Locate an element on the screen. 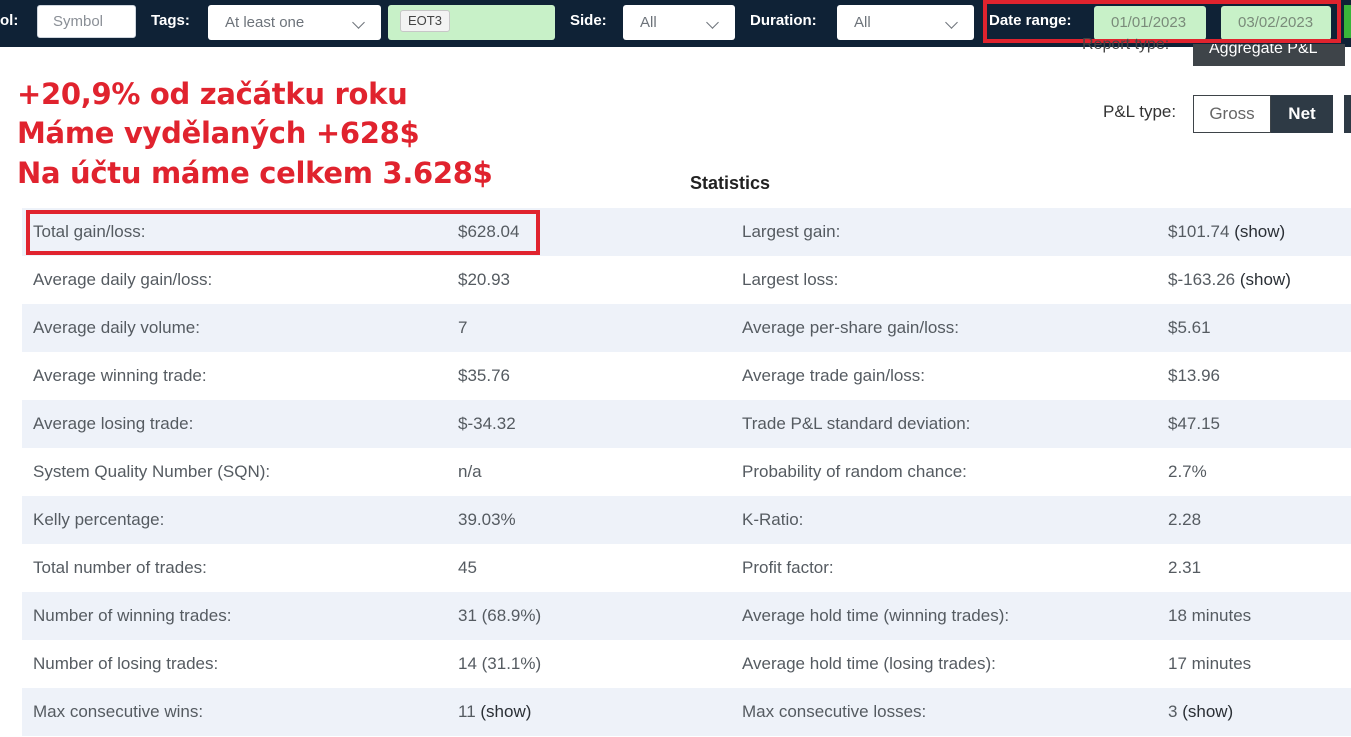  stat-label-text: Max consecutive losses: is located at coordinates (834, 711).